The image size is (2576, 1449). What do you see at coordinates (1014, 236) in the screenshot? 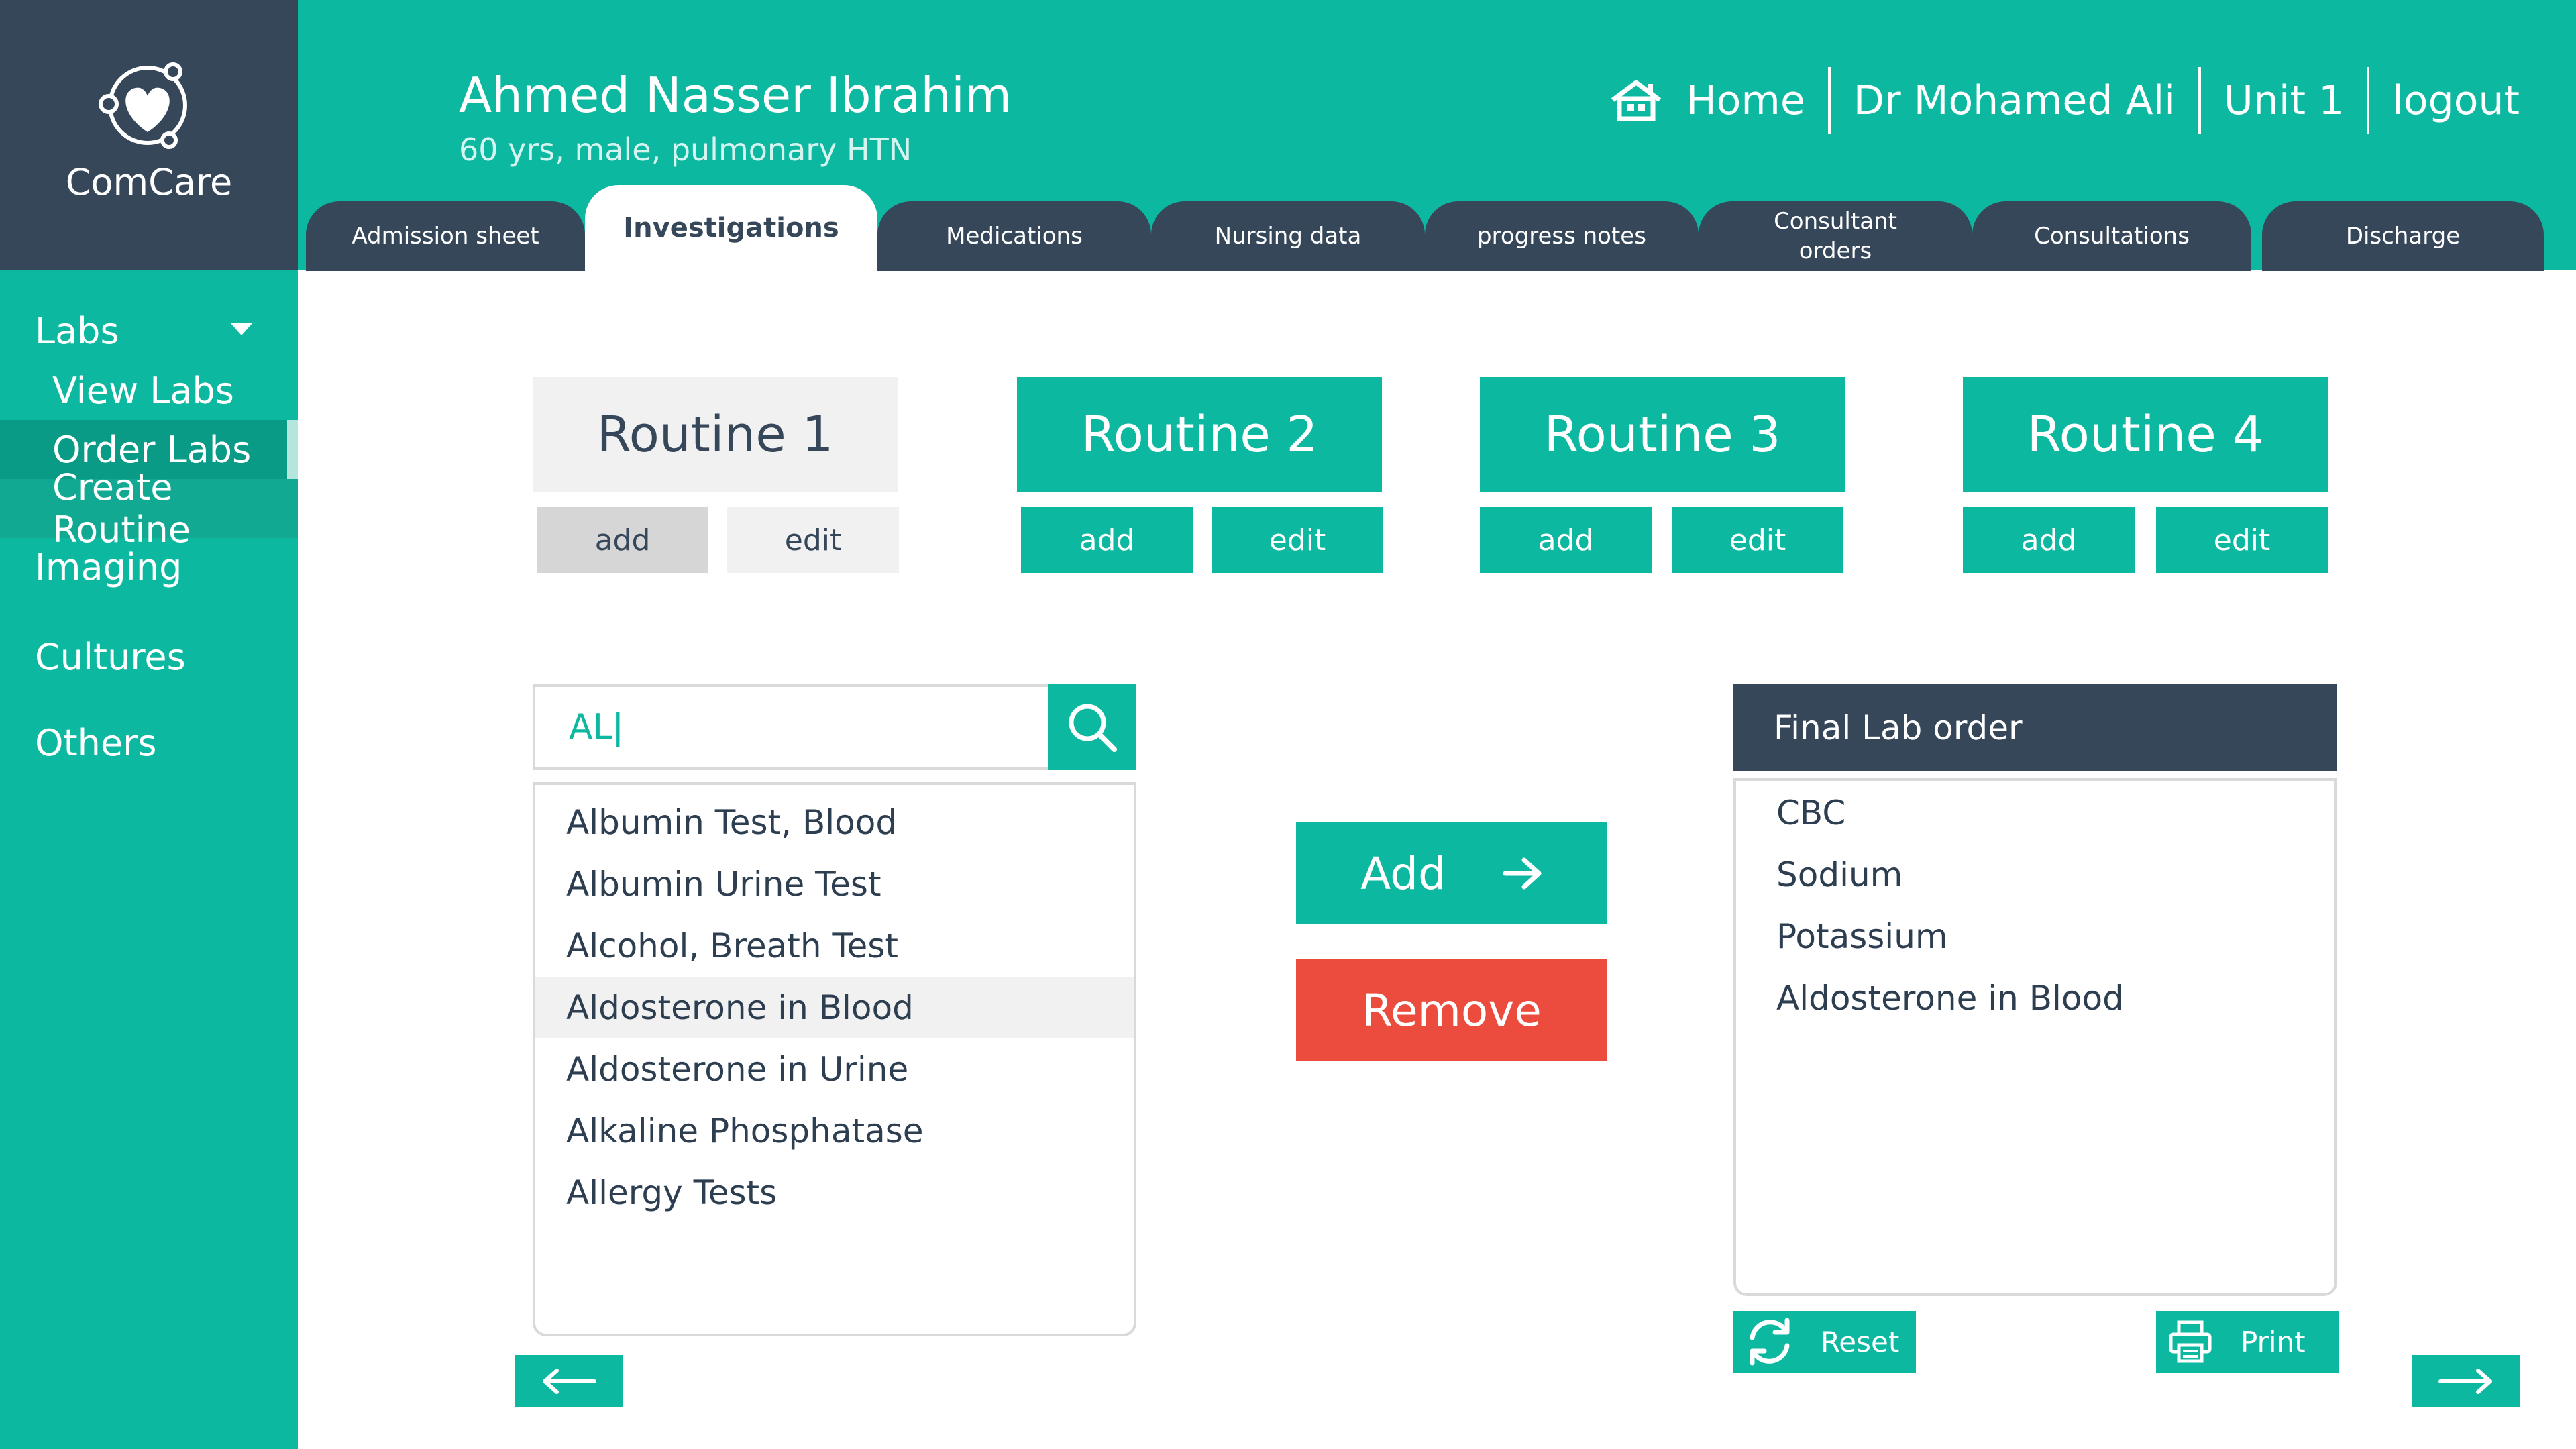
I see `tab-medications: Medications` at bounding box center [1014, 236].